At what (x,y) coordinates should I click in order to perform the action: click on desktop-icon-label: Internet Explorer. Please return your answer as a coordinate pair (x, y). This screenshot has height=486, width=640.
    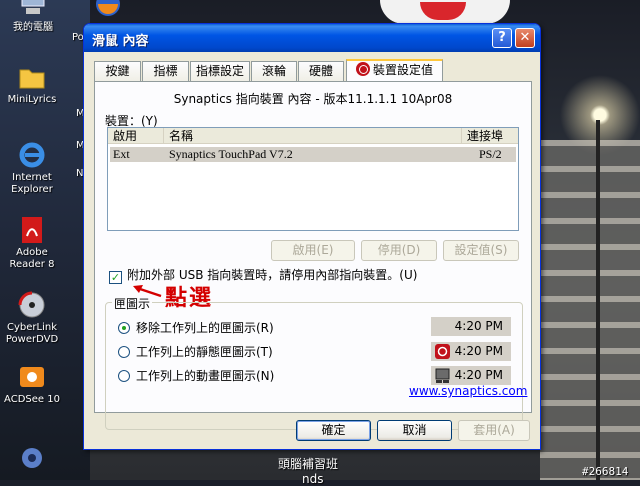
    Looking at the image, I should click on (32, 183).